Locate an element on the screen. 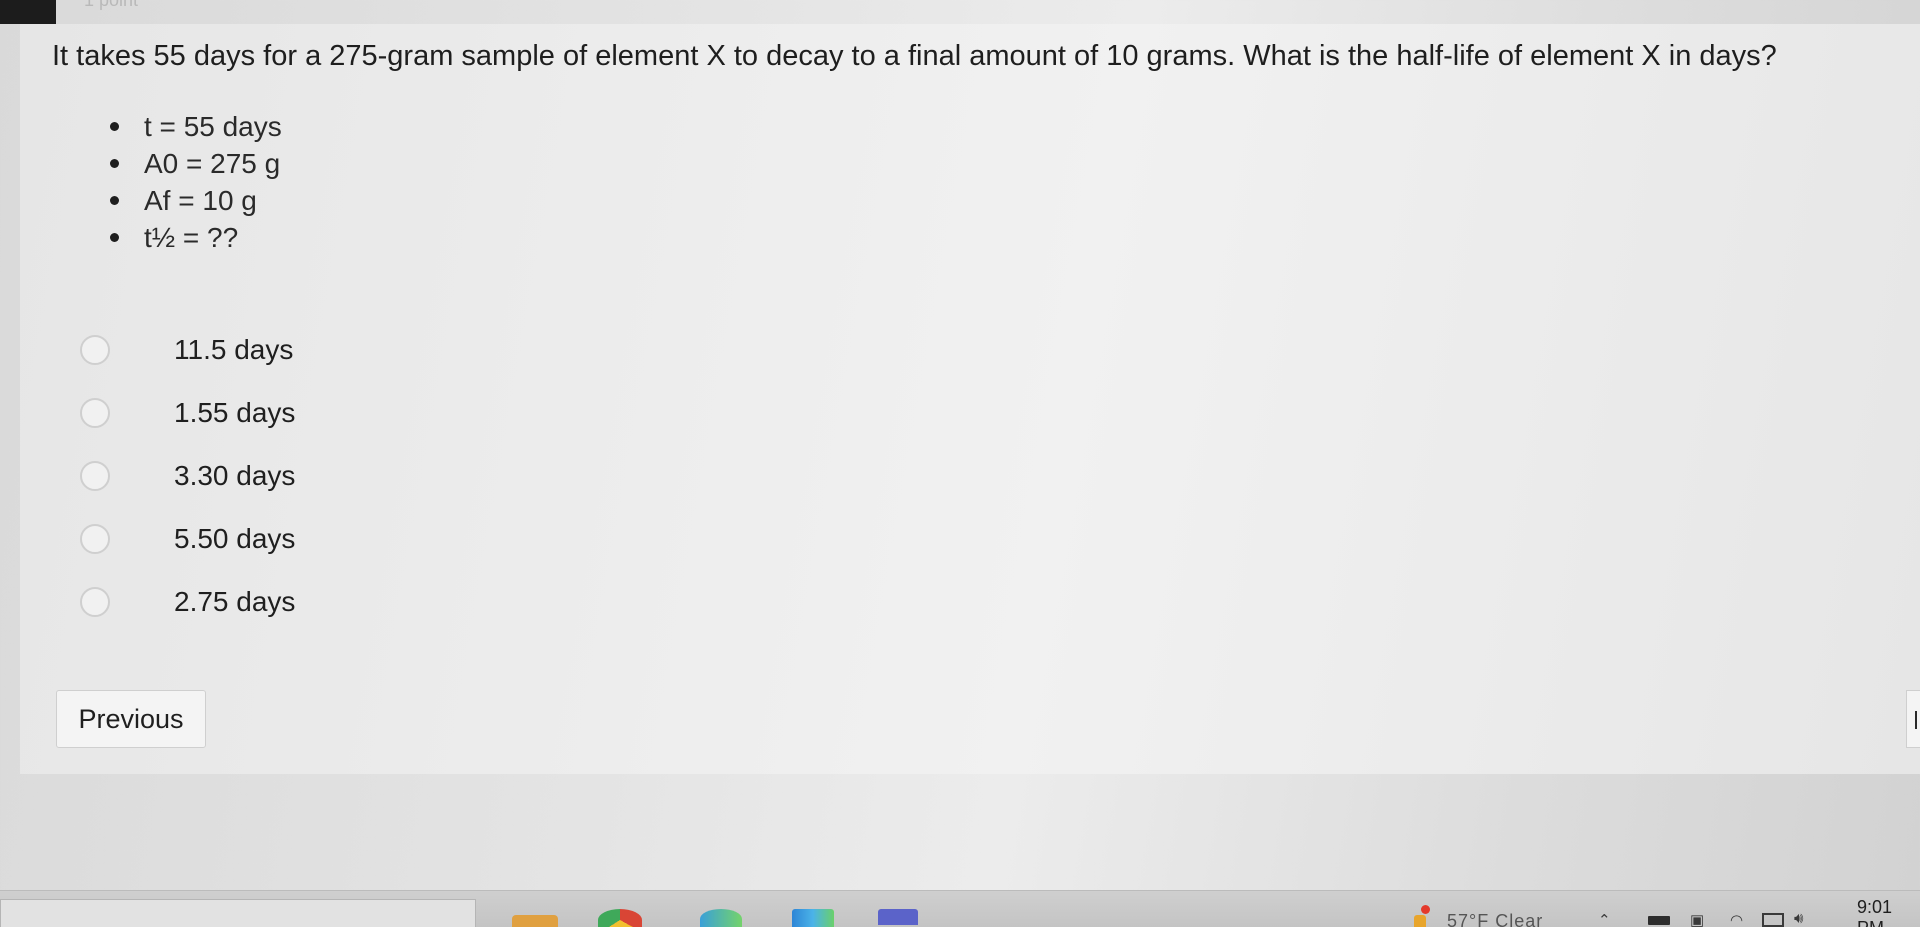  answer-option: 1.55 days is located at coordinates (187, 412).